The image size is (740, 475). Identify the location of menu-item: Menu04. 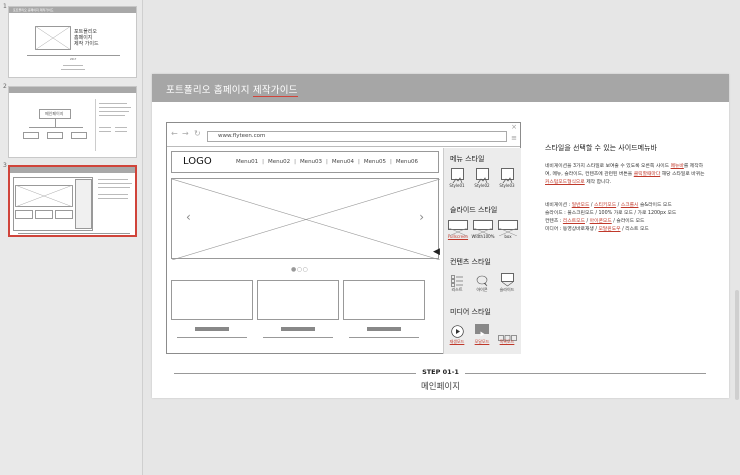
(343, 162).